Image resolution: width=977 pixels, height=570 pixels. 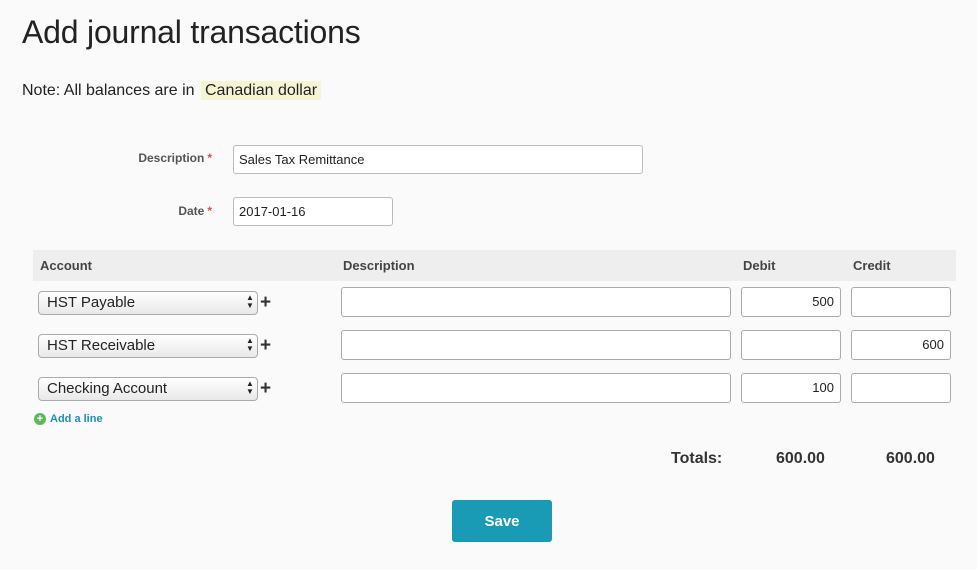 What do you see at coordinates (438, 159) in the screenshot?
I see `description-input: Sales Tax Remittance` at bounding box center [438, 159].